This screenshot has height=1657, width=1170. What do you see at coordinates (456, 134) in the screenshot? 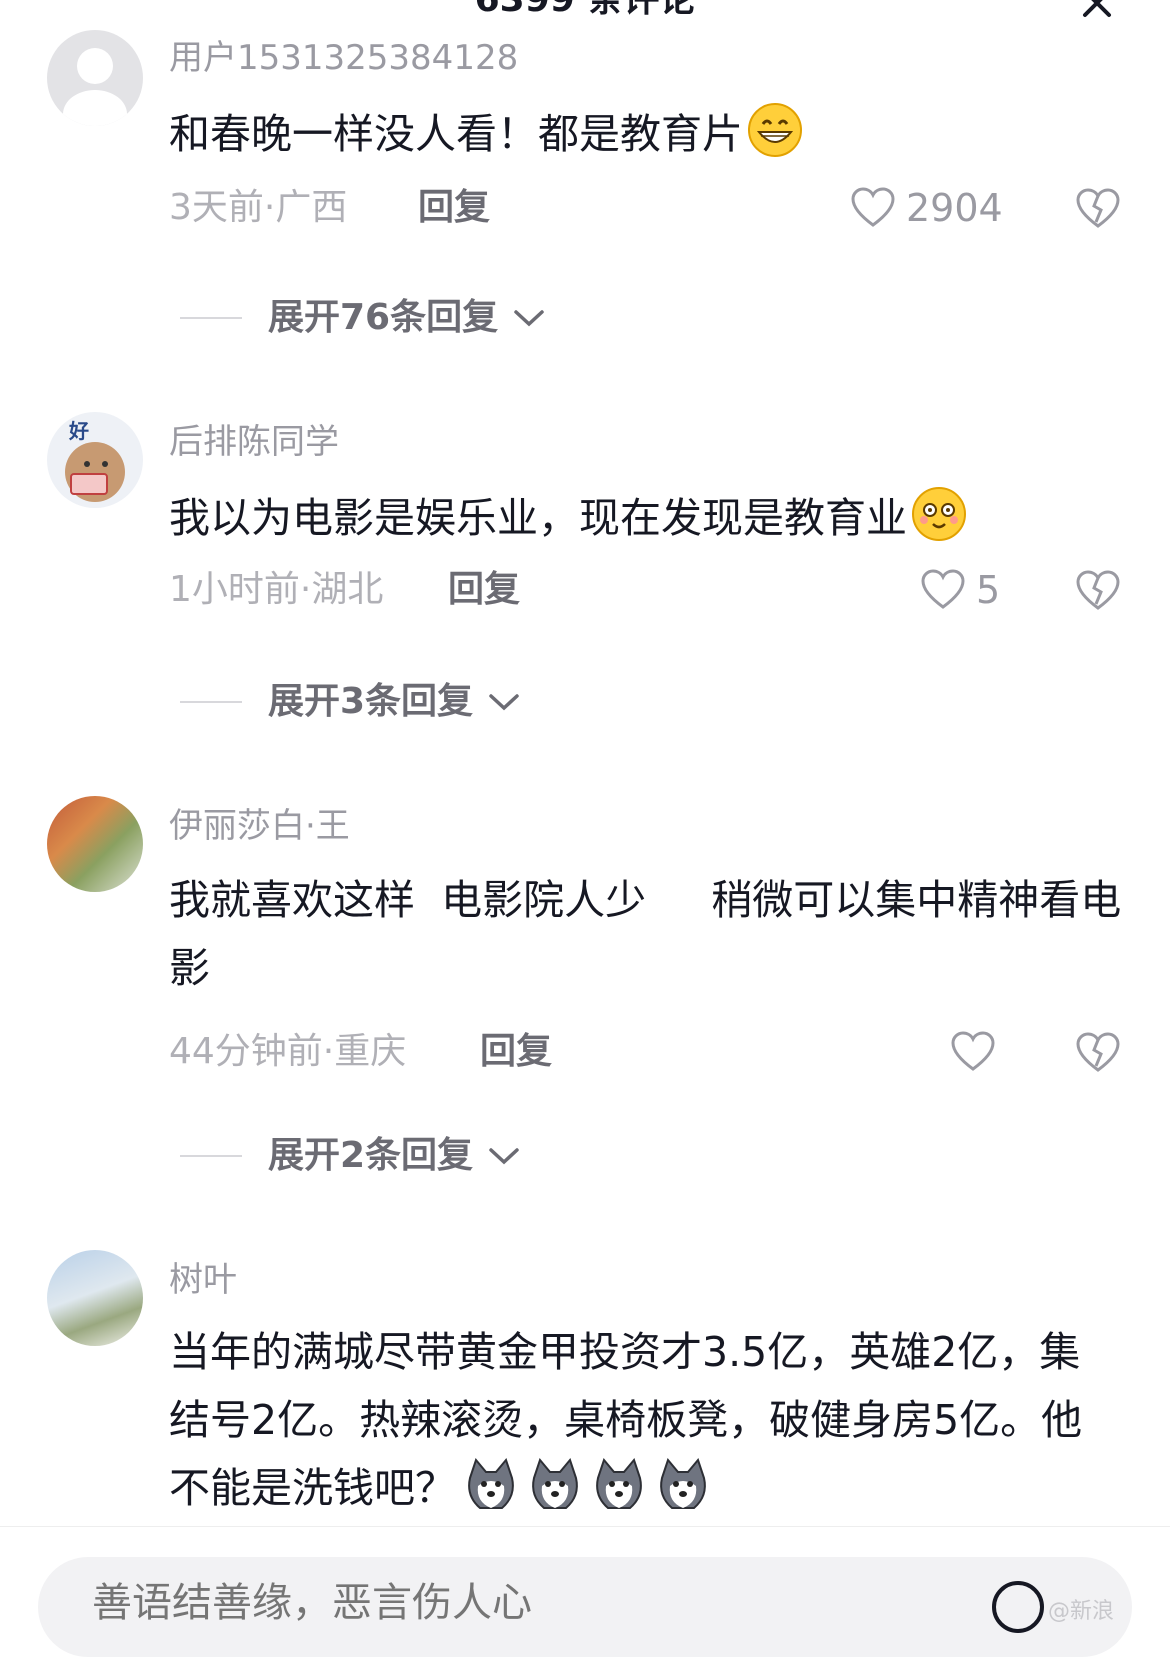
I see `comment-text-body: 和春晚一样没人看！都是教育片` at bounding box center [456, 134].